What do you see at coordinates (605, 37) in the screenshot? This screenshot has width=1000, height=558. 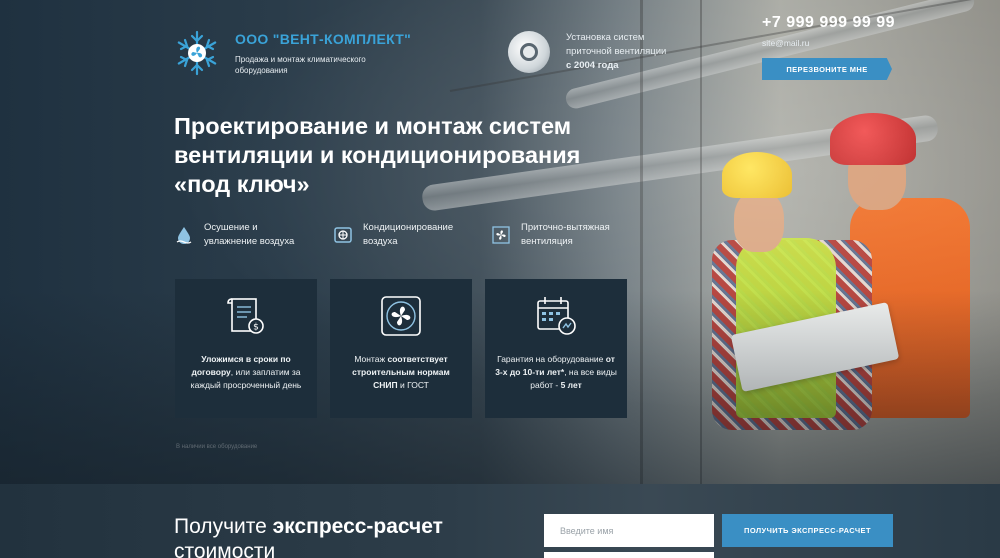 I see `since-line: Установка систем` at bounding box center [605, 37].